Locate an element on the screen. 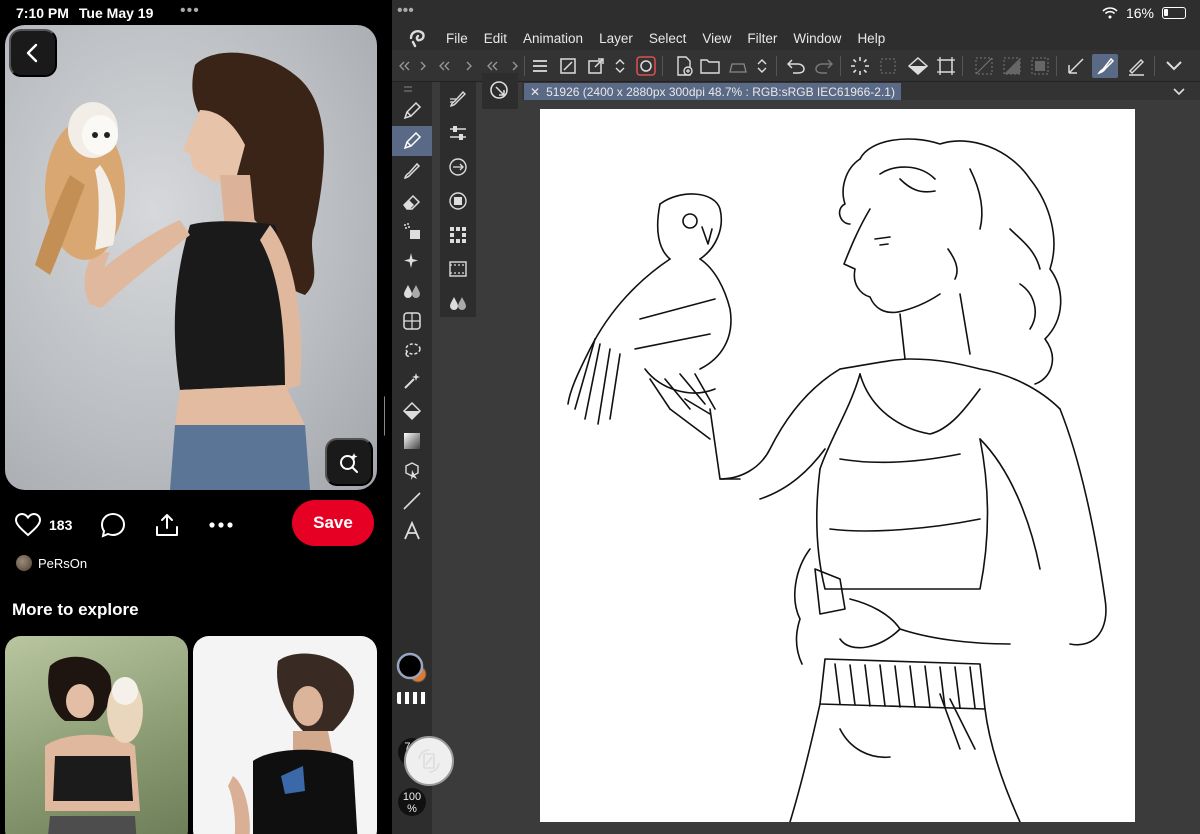 Image resolution: width=1200 pixels, height=834 pixels. panel-menu-icon is located at coordinates (412, 89).